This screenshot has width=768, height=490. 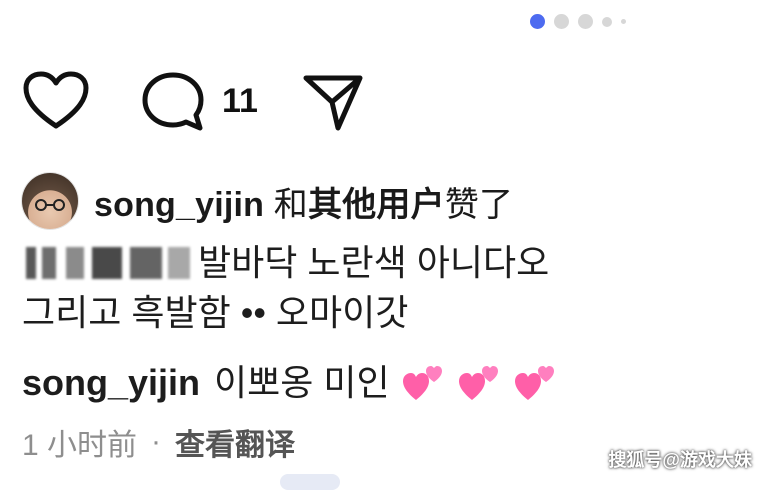 I want to click on carousel-pager, so click(x=578, y=21).